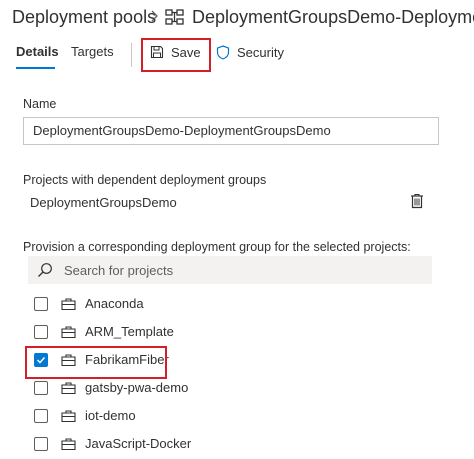 The width and height of the screenshot is (474, 459). Describe the element at coordinates (92, 51) in the screenshot. I see `tab-targets: Targets` at that location.